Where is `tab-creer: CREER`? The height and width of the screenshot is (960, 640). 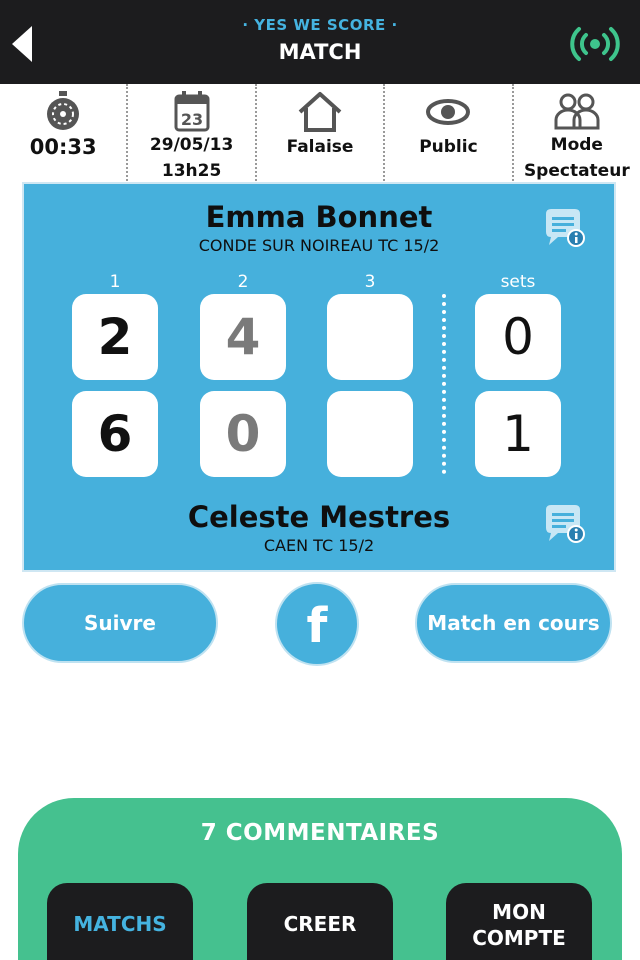
tab-creer: CREER is located at coordinates (320, 921).